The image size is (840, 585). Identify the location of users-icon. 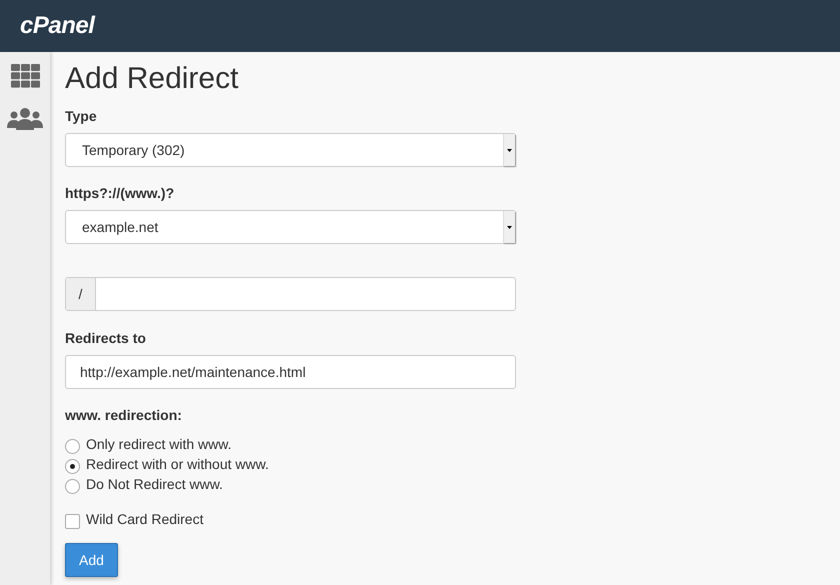
(25, 119).